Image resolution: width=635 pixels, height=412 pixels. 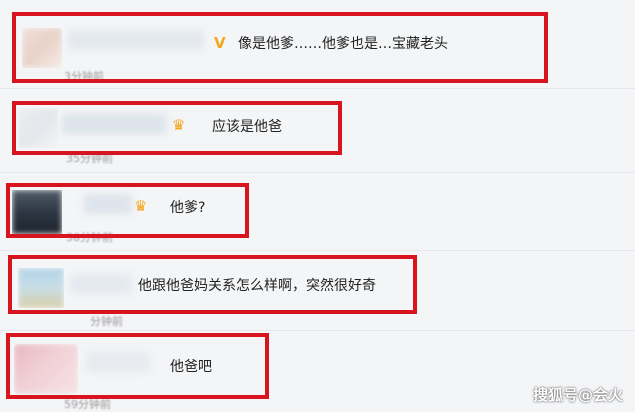 What do you see at coordinates (577, 395) in the screenshot?
I see `watermark: 搜狐号@会火` at bounding box center [577, 395].